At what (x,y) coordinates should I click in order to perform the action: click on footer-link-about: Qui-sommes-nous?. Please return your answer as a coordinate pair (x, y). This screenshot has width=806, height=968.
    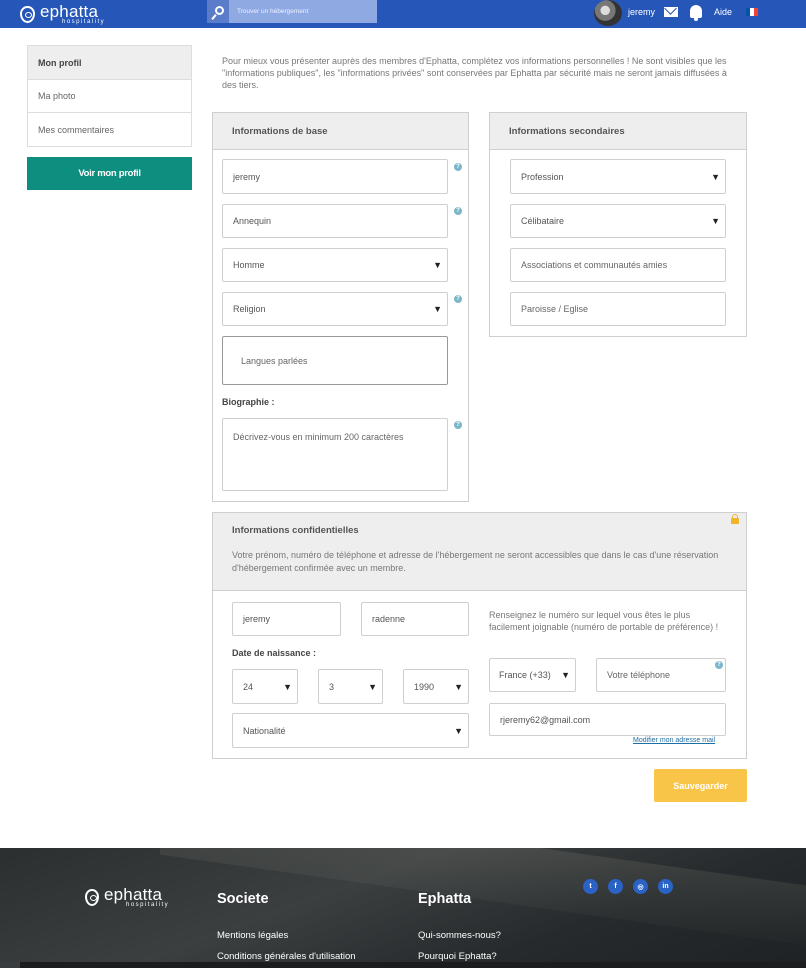
    Looking at the image, I should click on (459, 935).